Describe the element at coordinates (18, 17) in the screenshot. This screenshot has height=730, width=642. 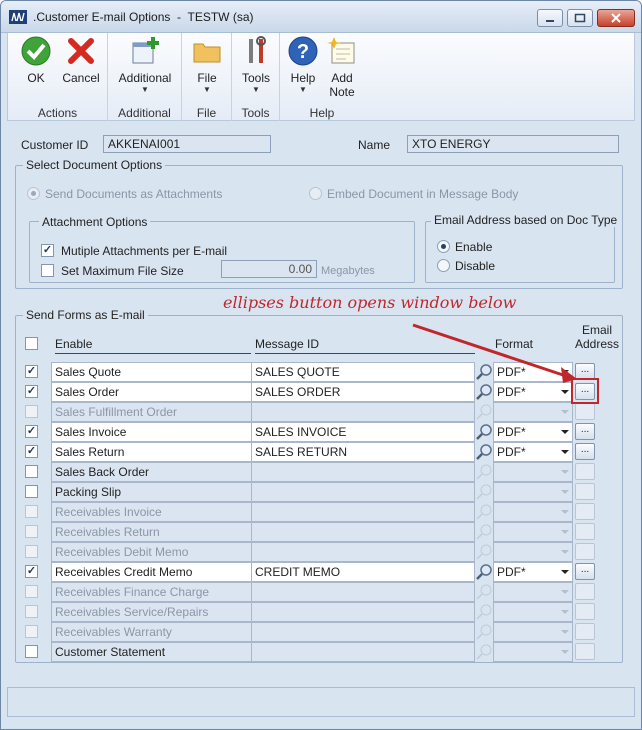
I see `app-logo-icon` at that location.